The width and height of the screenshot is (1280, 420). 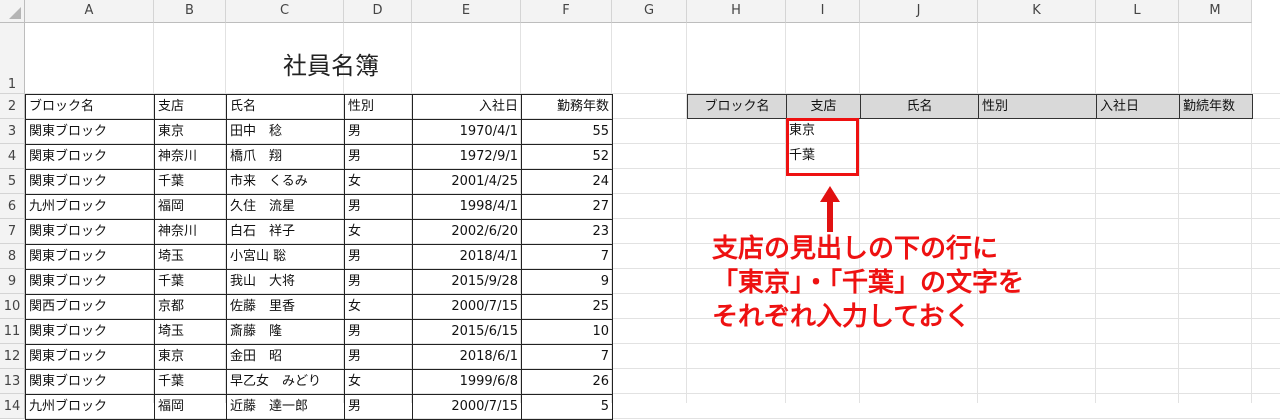 I want to click on table-cell: 5, so click(x=567, y=407).